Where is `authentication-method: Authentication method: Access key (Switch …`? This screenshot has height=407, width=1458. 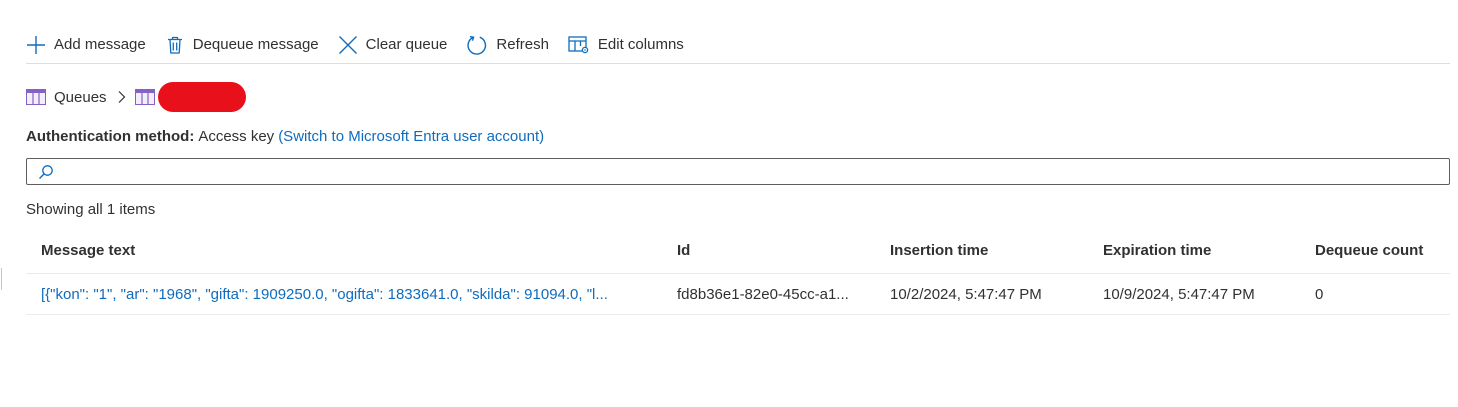 authentication-method: Authentication method: Access key (Switch … is located at coordinates (285, 136).